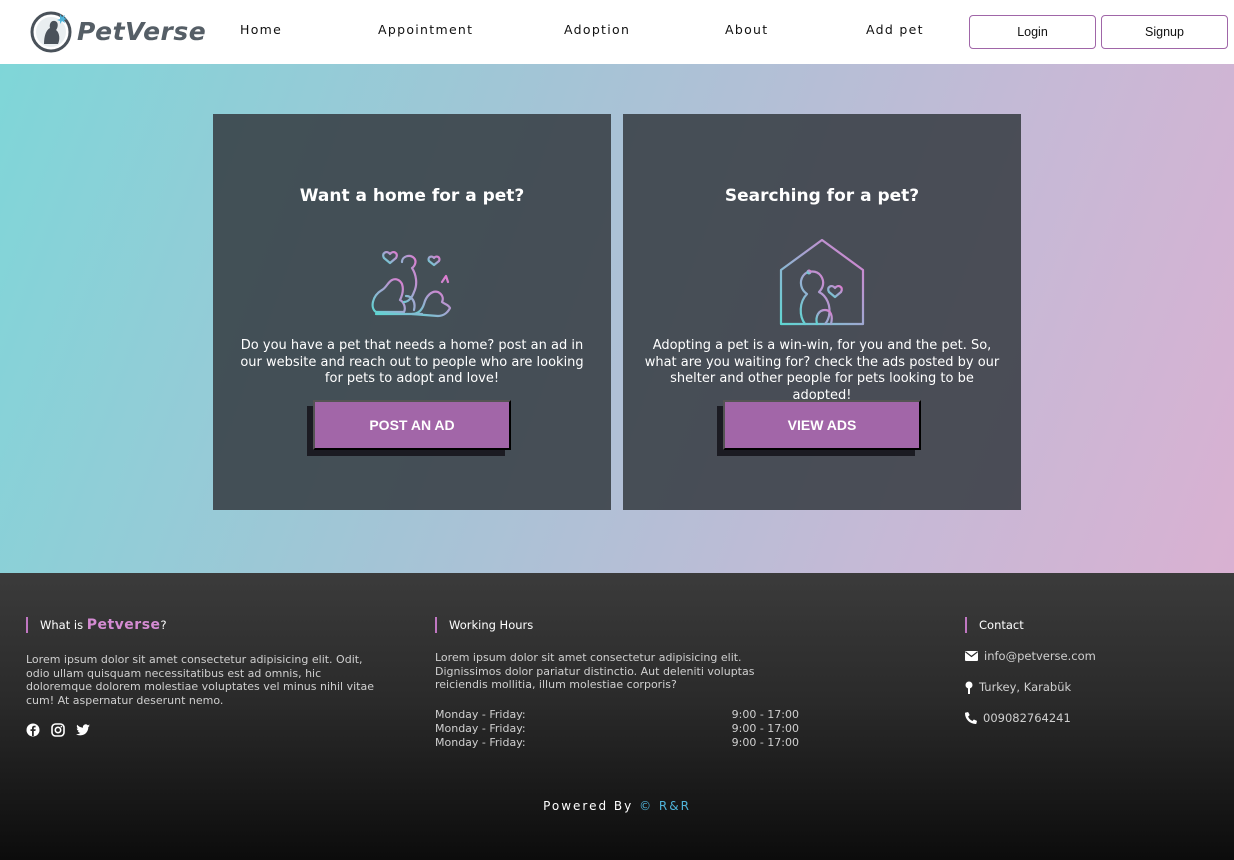  What do you see at coordinates (83, 730) in the screenshot?
I see `twitter-icon` at bounding box center [83, 730].